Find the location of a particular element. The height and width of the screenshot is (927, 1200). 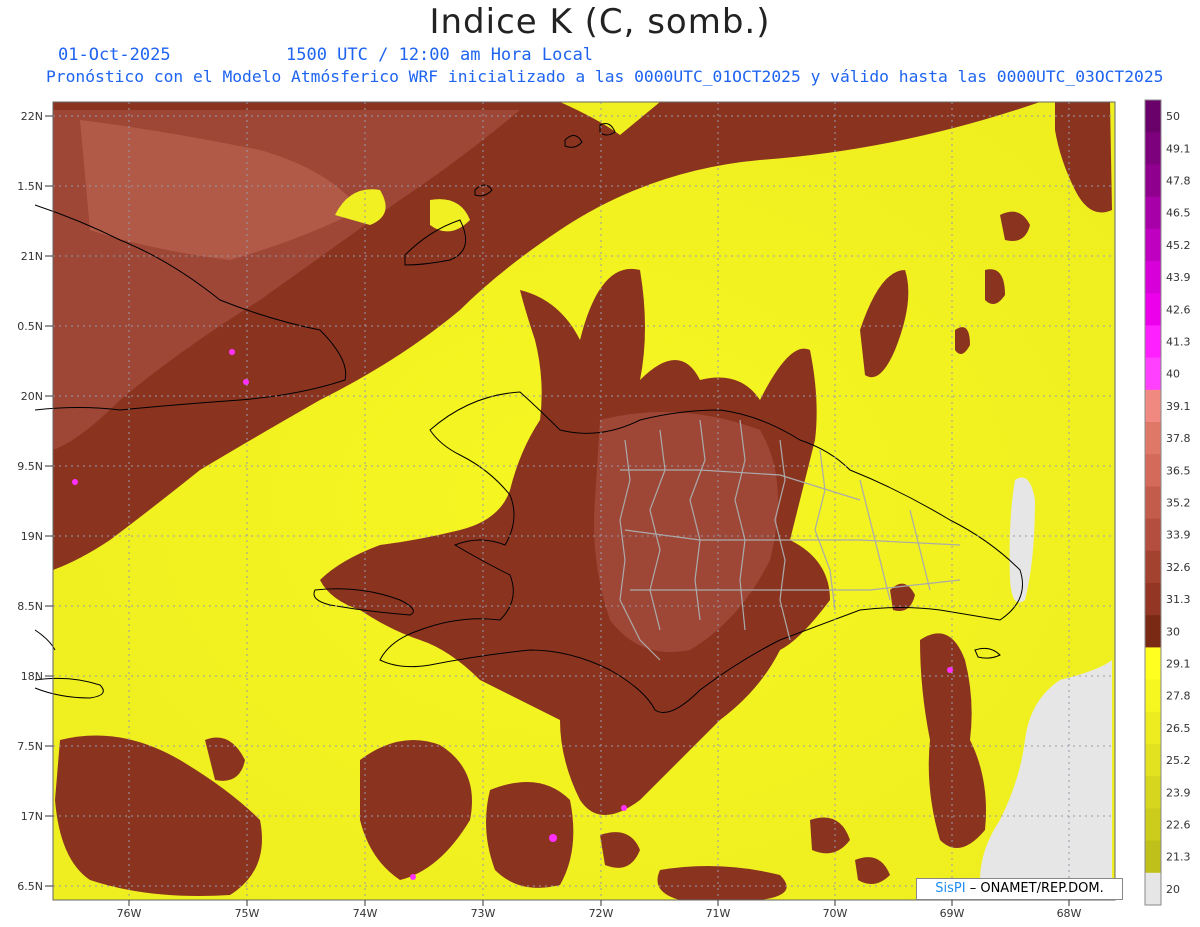

colorbar-label: 29.1 is located at coordinates (1178, 664).